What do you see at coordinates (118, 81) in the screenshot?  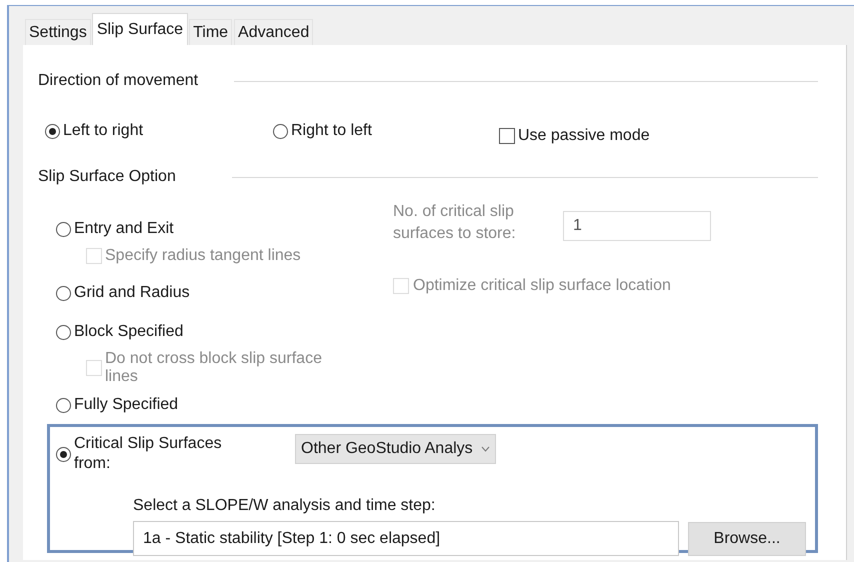 I see `section-heading: Direction of movement` at bounding box center [118, 81].